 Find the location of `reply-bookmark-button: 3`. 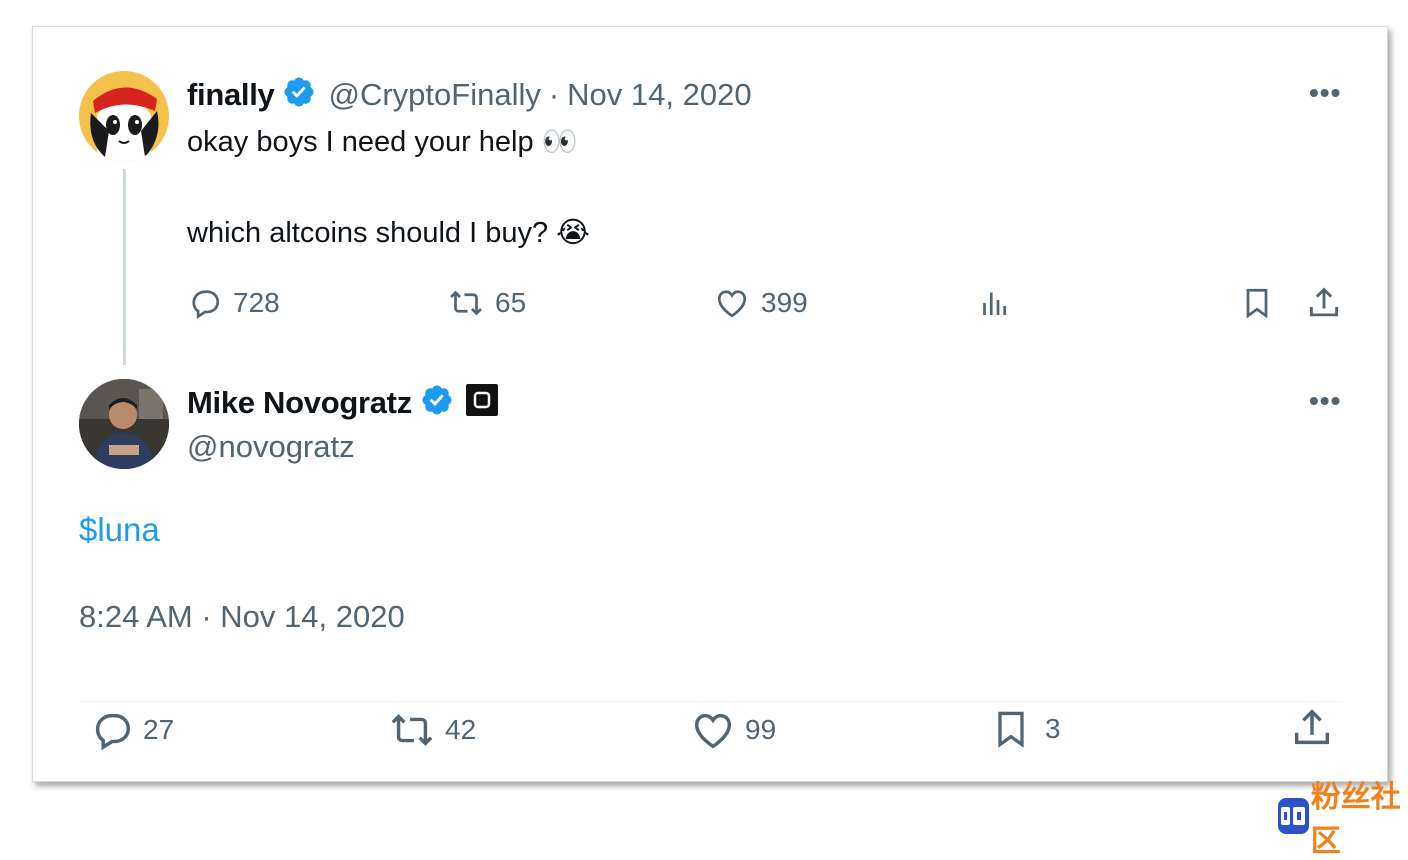

reply-bookmark-button: 3 is located at coordinates (1025, 729).